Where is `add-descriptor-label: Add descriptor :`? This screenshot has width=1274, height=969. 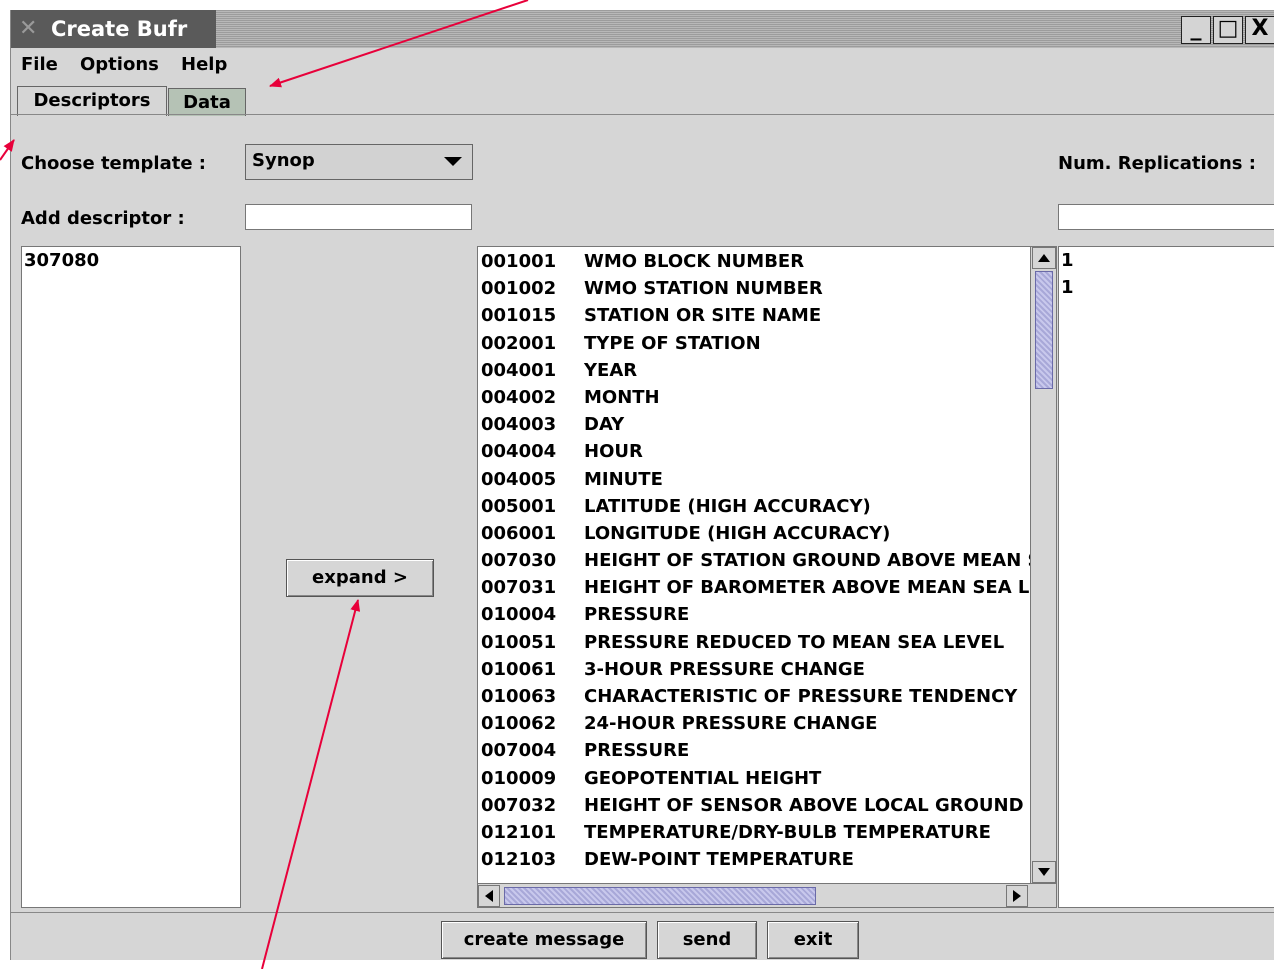
add-descriptor-label: Add descriptor : is located at coordinates (103, 218).